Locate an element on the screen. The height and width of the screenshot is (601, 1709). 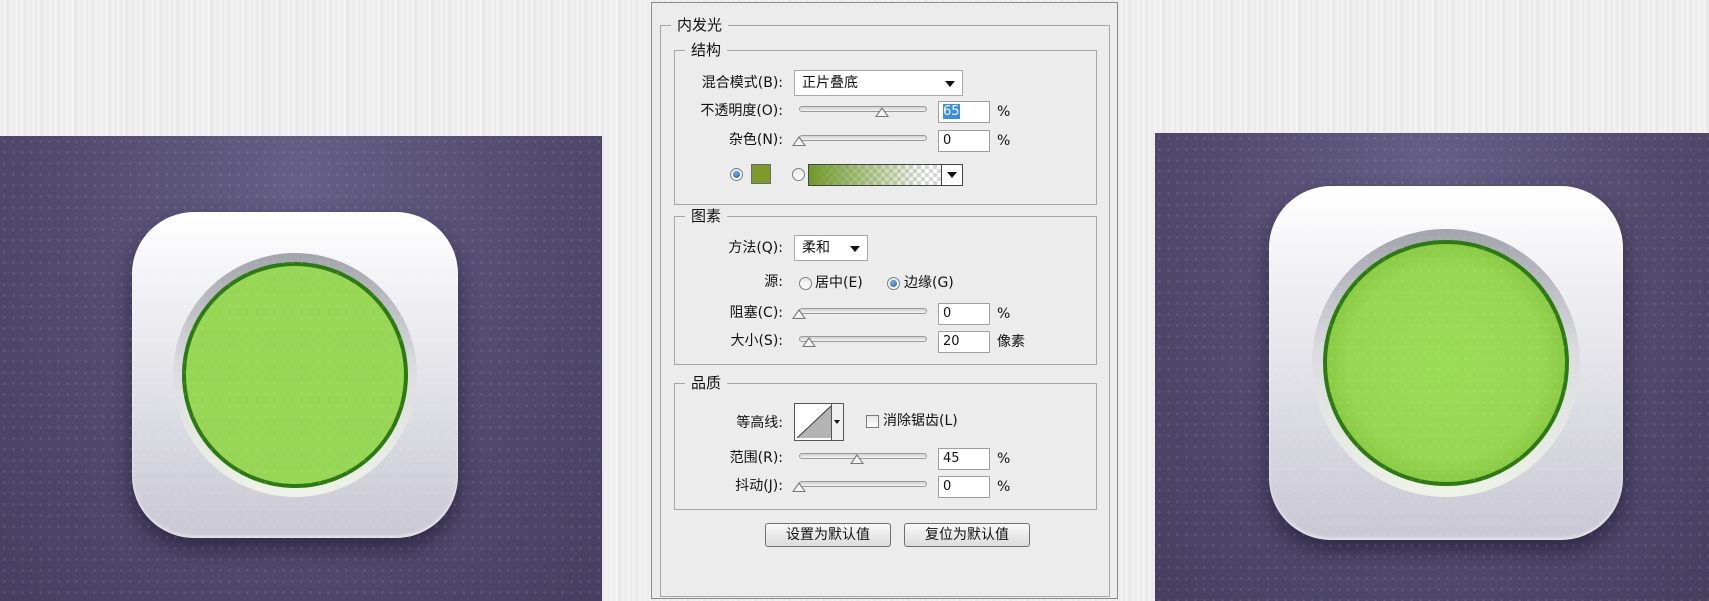
contour-picker is located at coordinates (819, 422).